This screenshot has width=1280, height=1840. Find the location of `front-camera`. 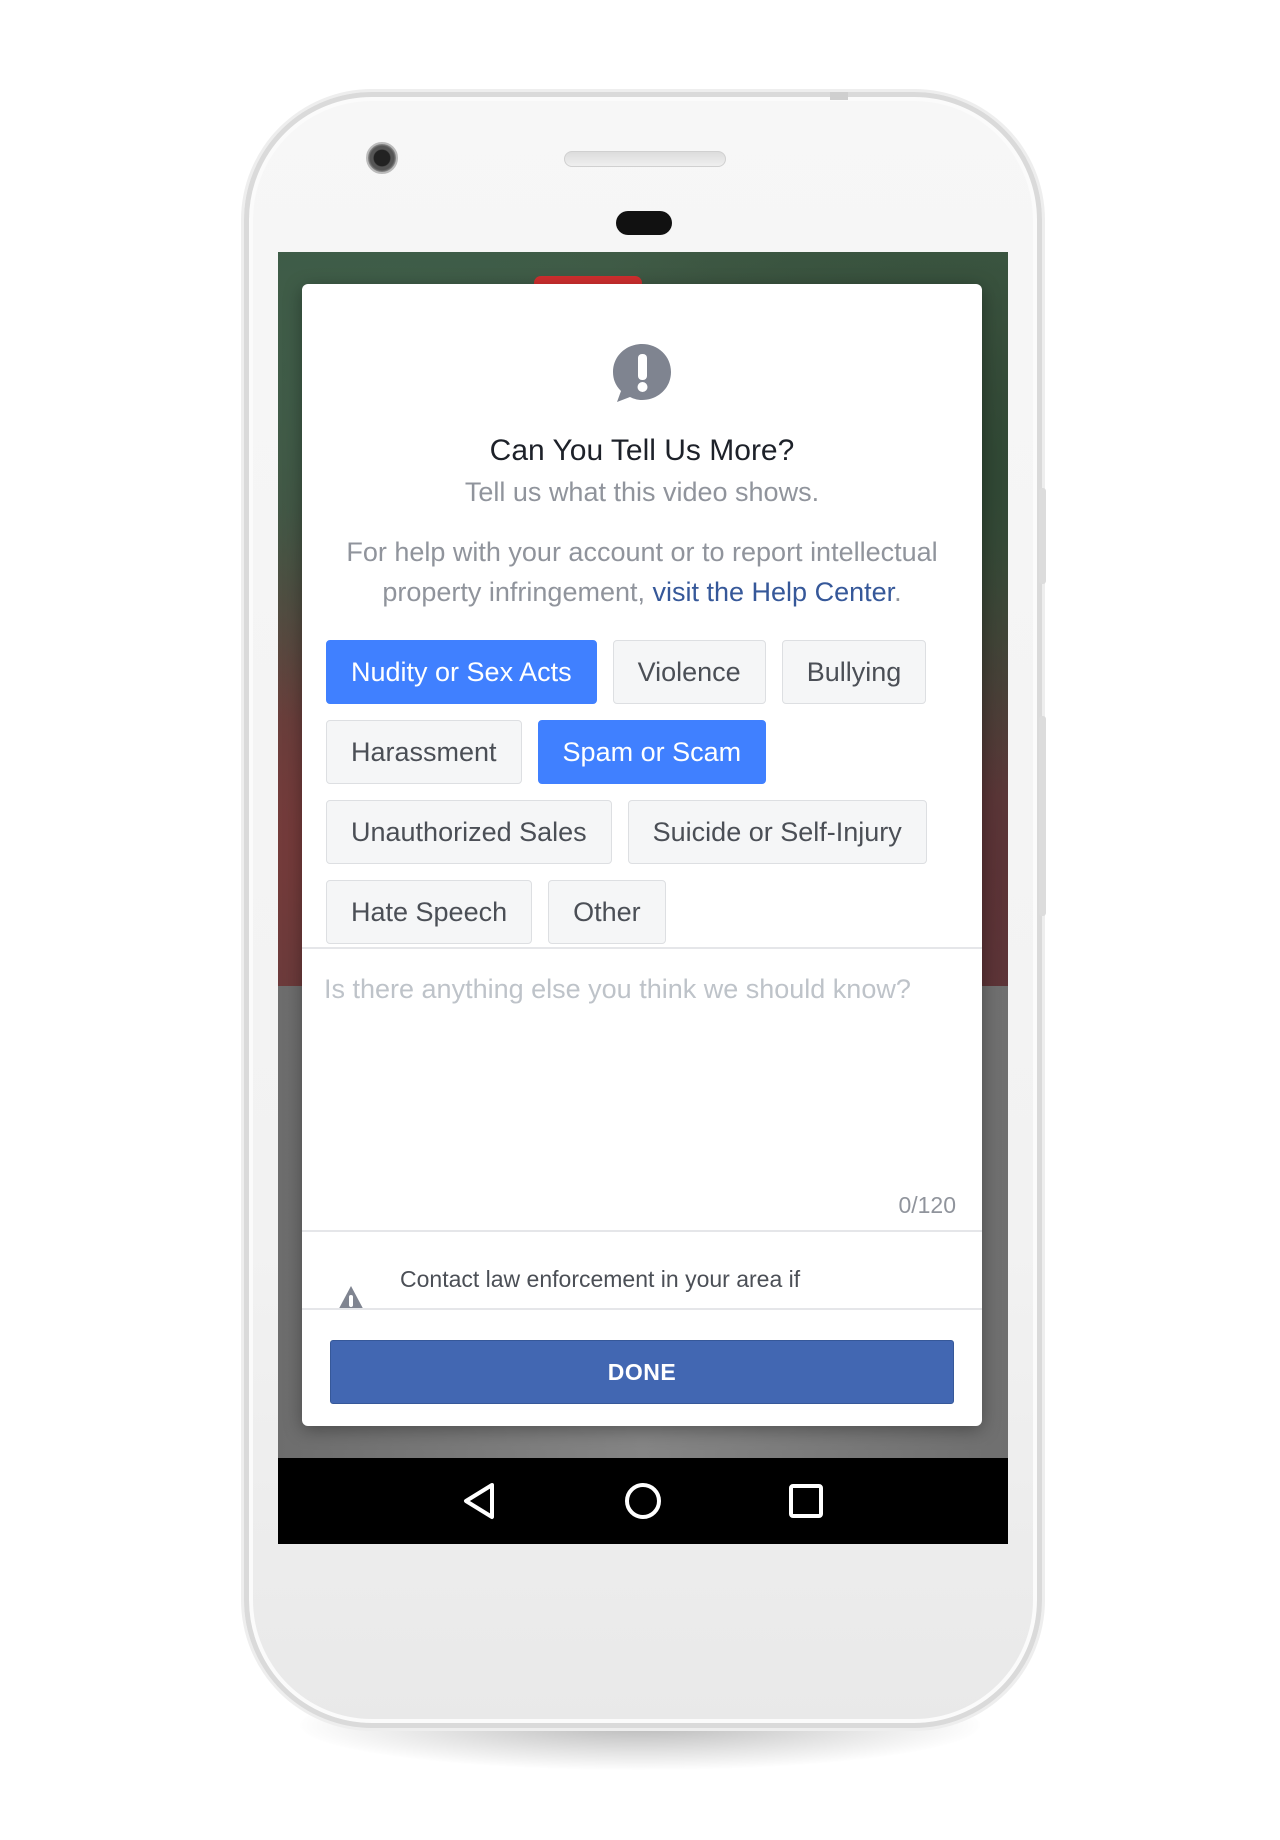

front-camera is located at coordinates (382, 158).